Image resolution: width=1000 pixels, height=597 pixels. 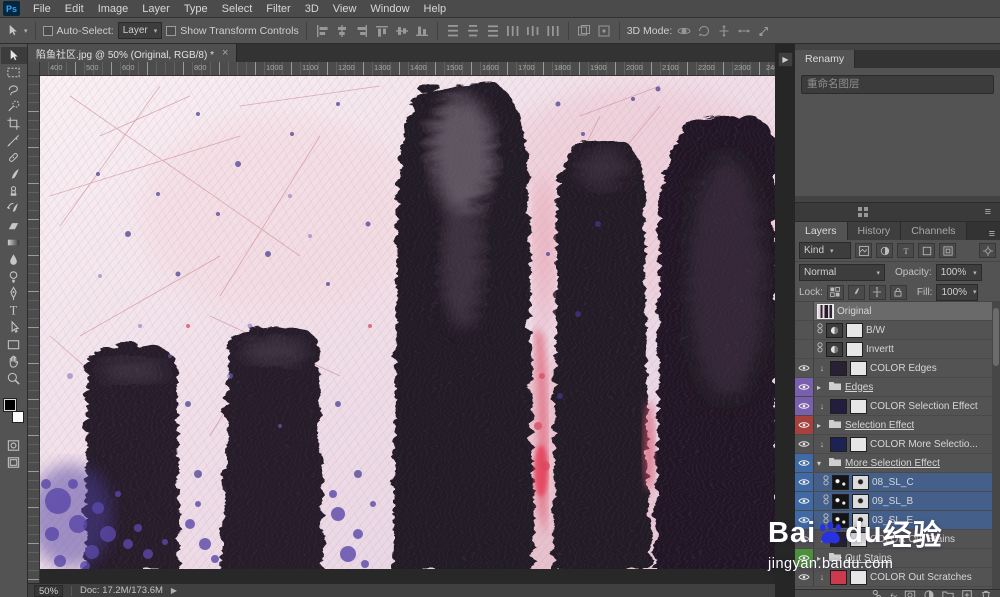 What do you see at coordinates (905, 250) in the screenshot?
I see `filter-type-layers-icon: T` at bounding box center [905, 250].